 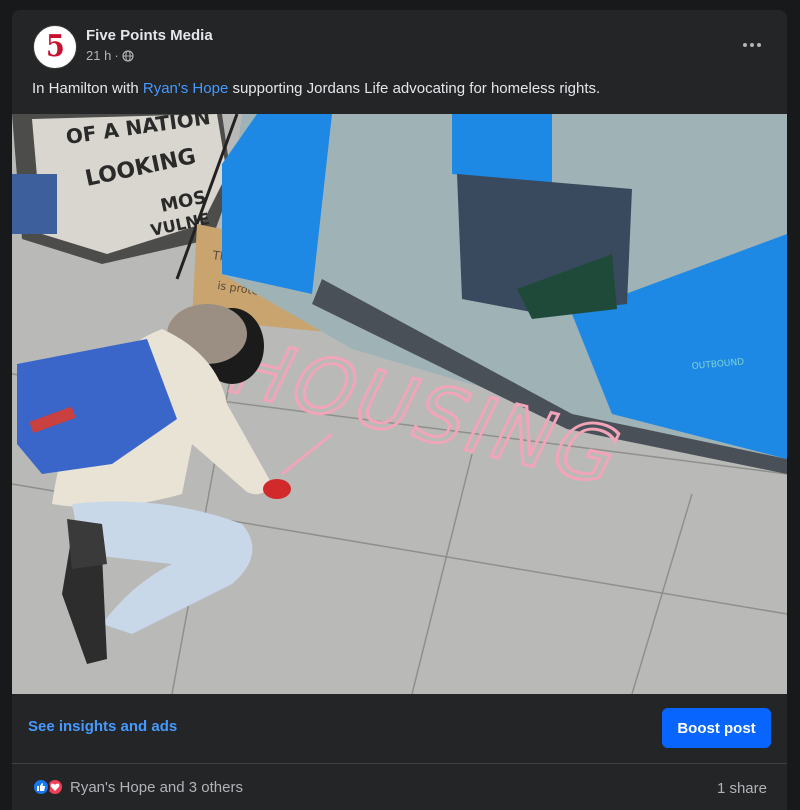 I want to click on avatar-logo-mark: 5, so click(x=55, y=46).